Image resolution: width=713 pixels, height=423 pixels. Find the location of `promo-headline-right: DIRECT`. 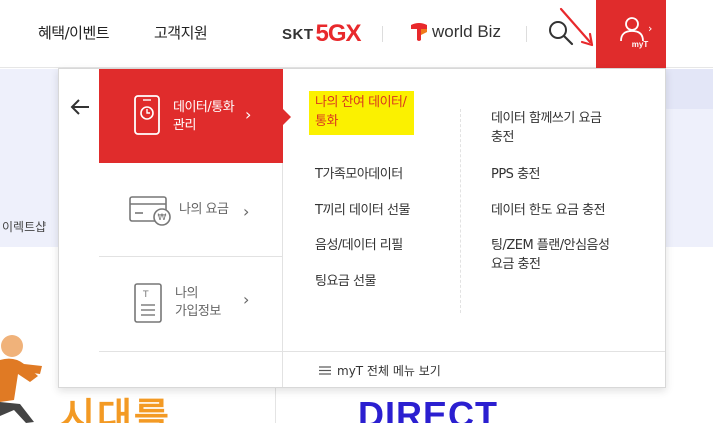

promo-headline-right: DIRECT is located at coordinates (428, 408).